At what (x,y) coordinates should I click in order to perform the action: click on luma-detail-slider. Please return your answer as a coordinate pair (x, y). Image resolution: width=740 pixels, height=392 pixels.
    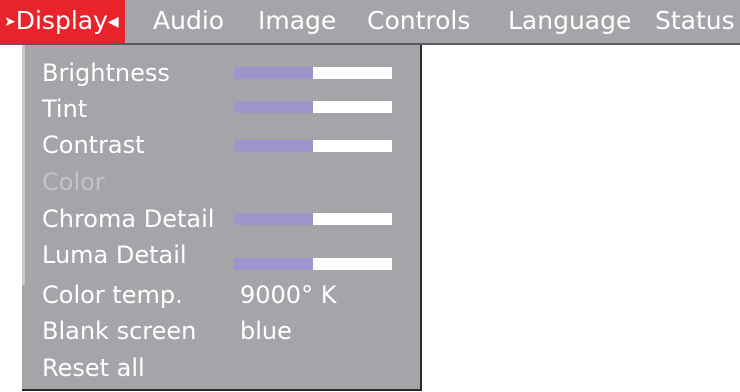
    Looking at the image, I should click on (313, 264).